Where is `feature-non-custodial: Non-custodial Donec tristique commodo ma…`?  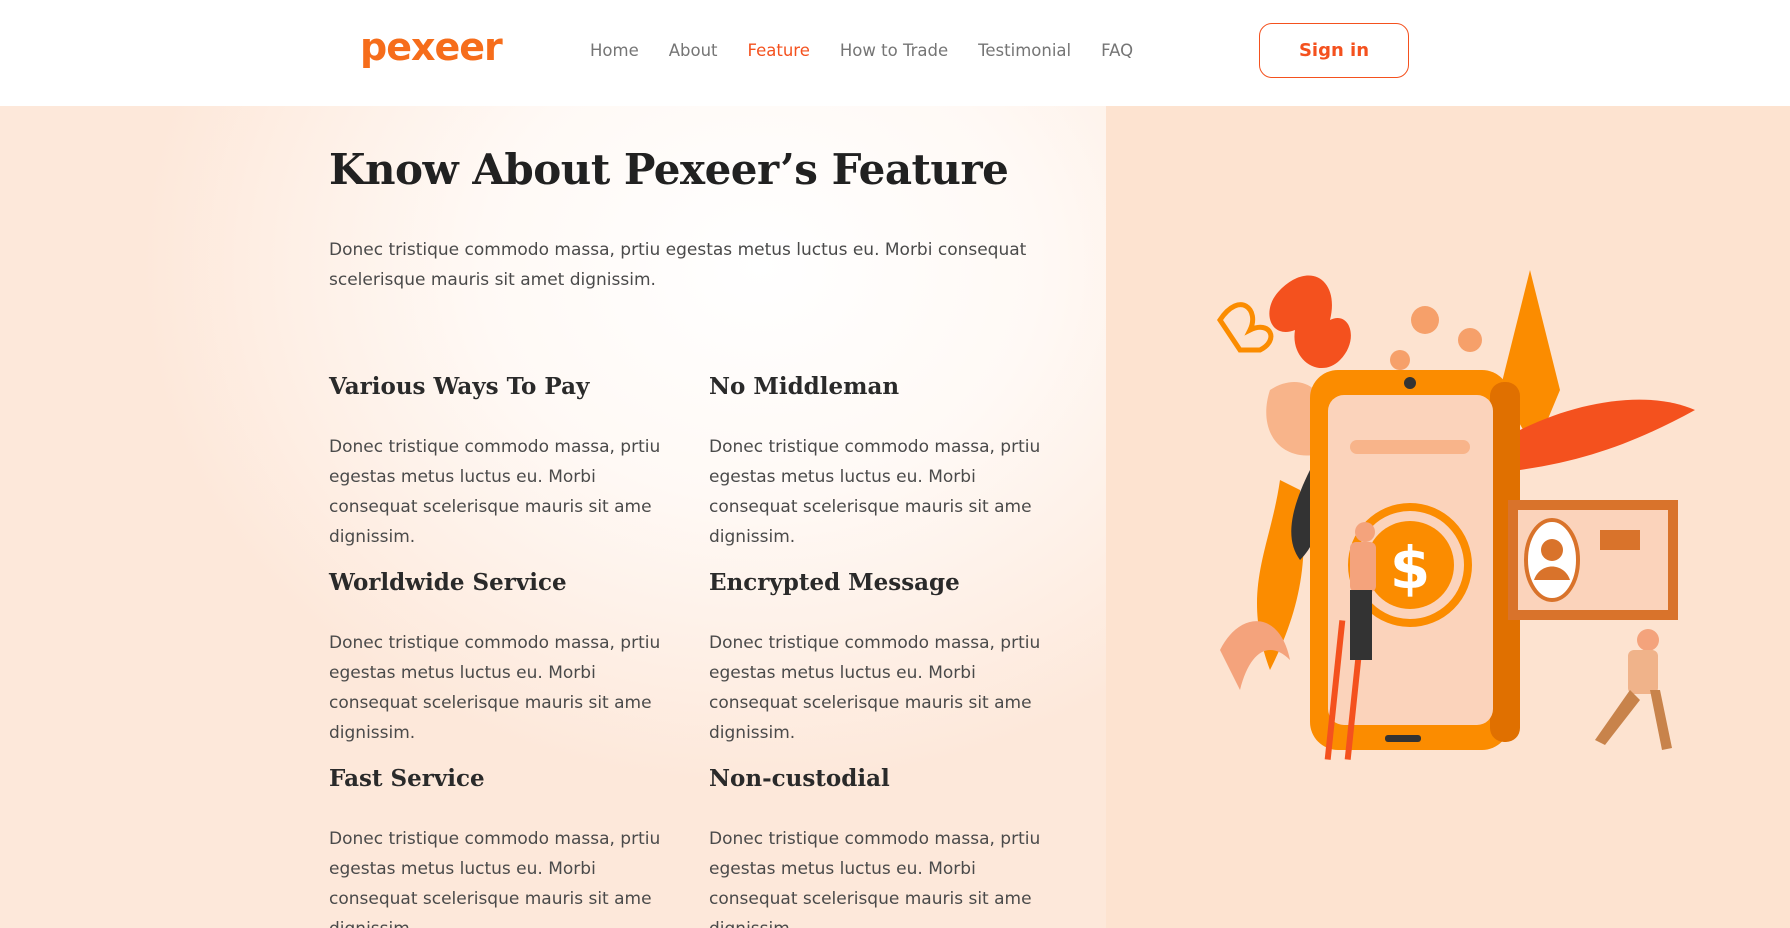
feature-non-custodial: Non-custodial Donec tristique commodo ma… is located at coordinates (889, 846).